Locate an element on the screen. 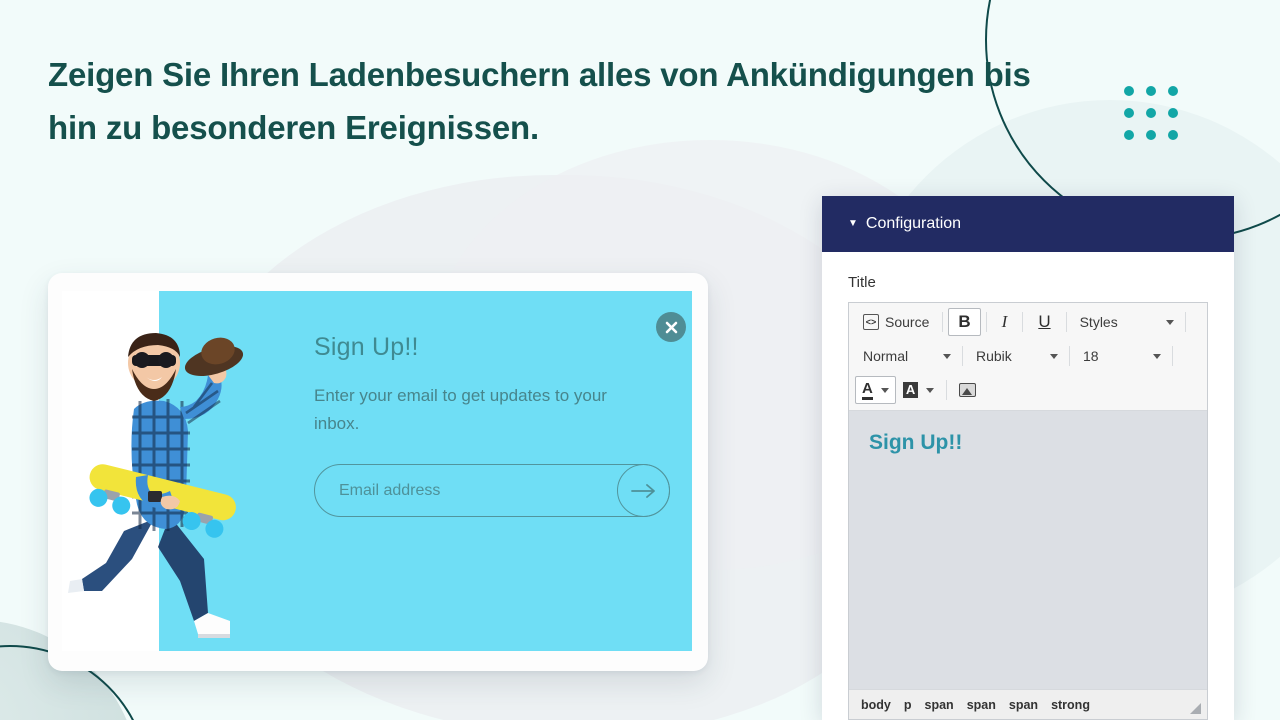 The width and height of the screenshot is (1280, 720). configuration-header: ▼ Configuration is located at coordinates (1028, 224).